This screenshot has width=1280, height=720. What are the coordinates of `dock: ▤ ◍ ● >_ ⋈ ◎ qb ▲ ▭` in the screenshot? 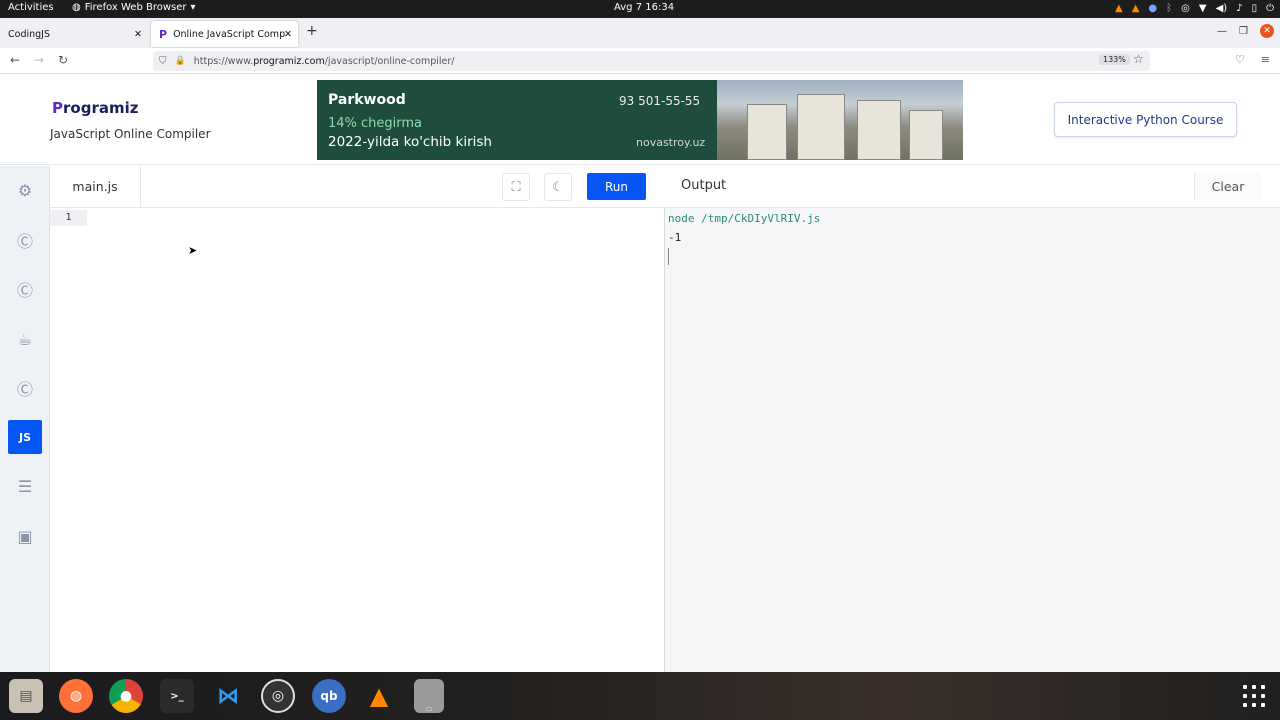 It's located at (640, 696).